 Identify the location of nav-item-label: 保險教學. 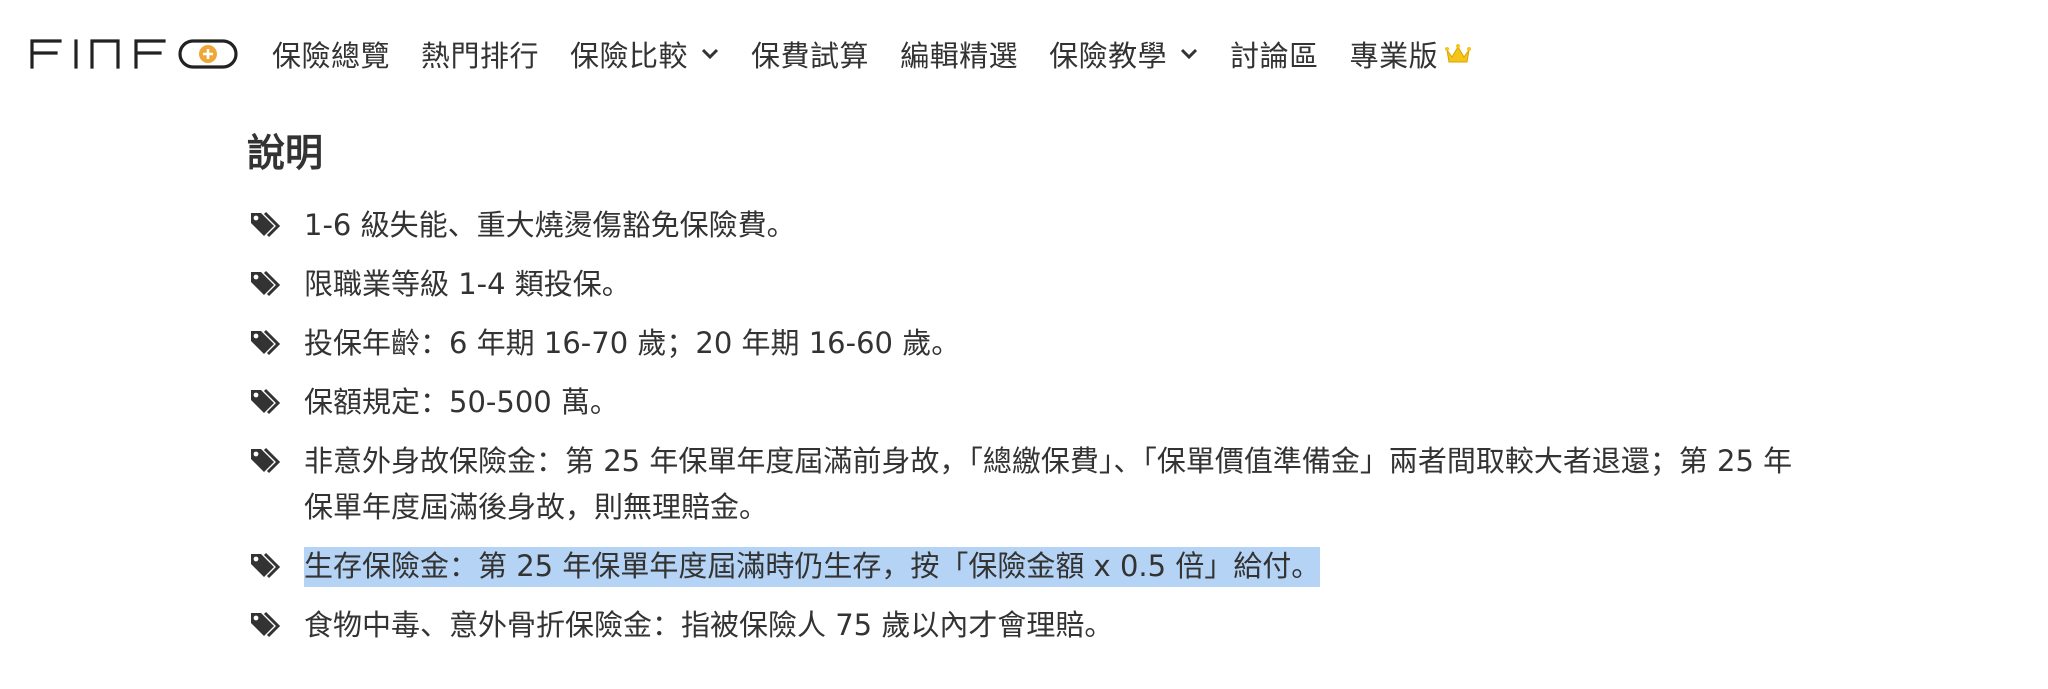
(1108, 56).